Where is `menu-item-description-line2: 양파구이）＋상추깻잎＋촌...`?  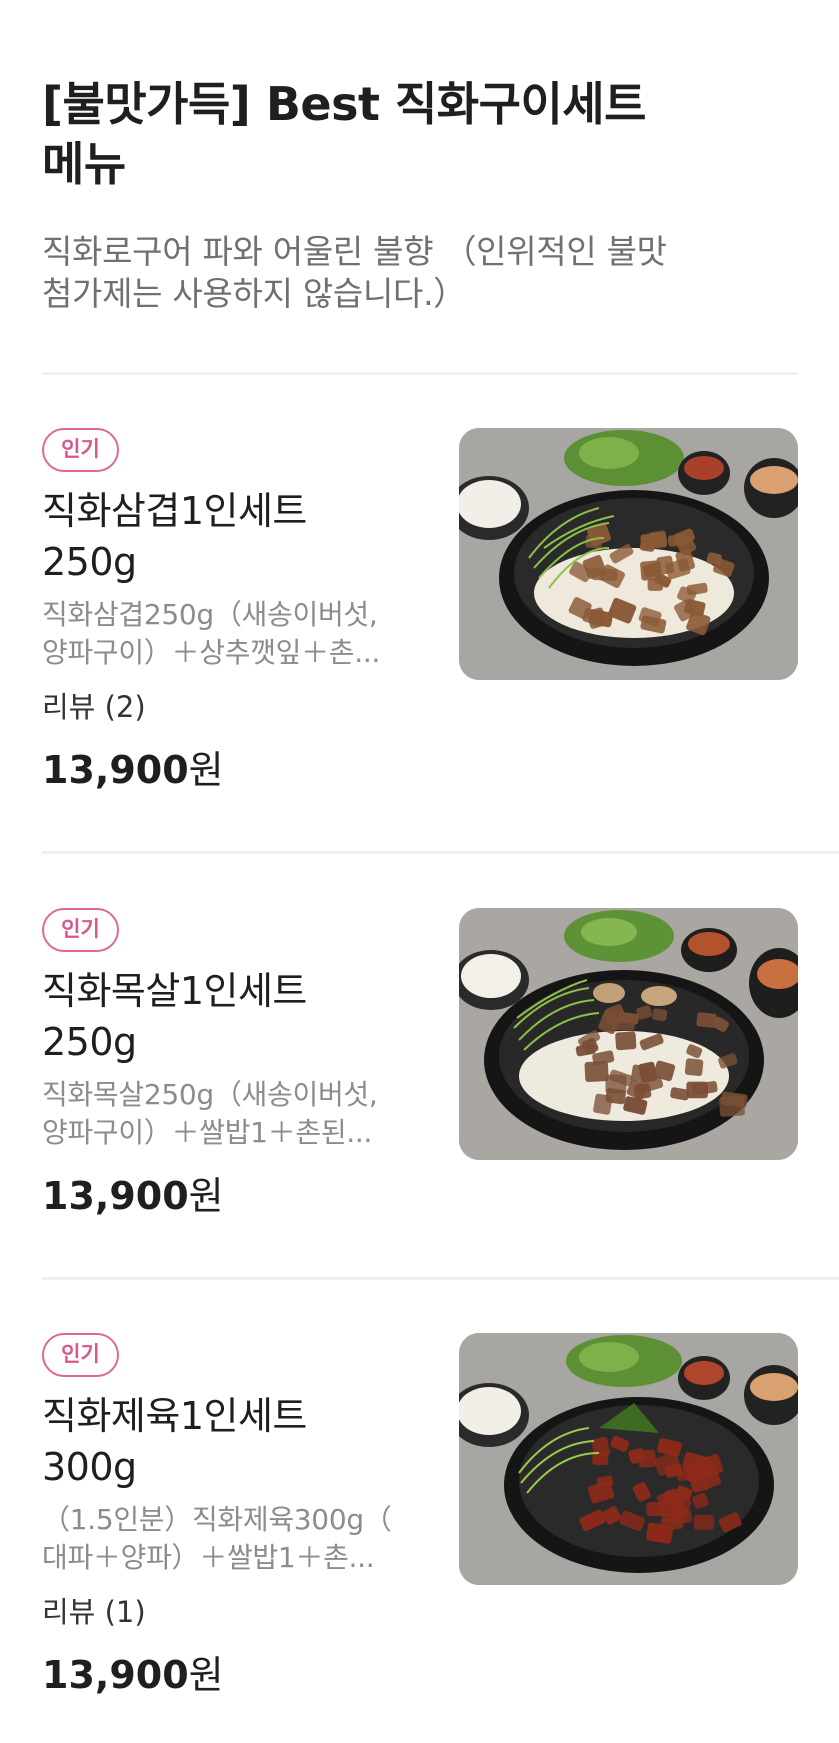 menu-item-description-line2: 양파구이）＋상추깻잎＋촌... is located at coordinates (211, 652).